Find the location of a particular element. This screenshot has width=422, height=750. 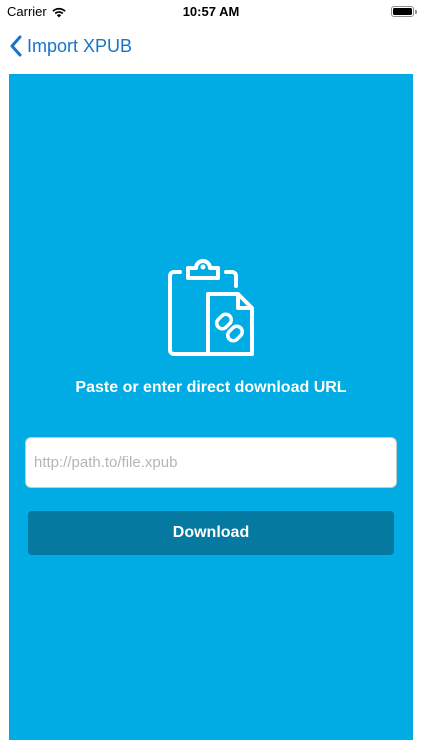

status-bar: Carrier 10:57 AM is located at coordinates (211, 12).